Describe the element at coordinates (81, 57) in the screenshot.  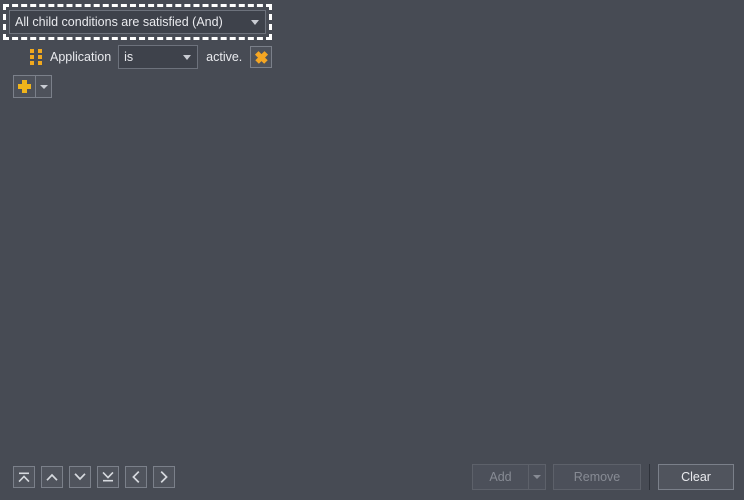
I see `condition-subject-label: Application` at that location.